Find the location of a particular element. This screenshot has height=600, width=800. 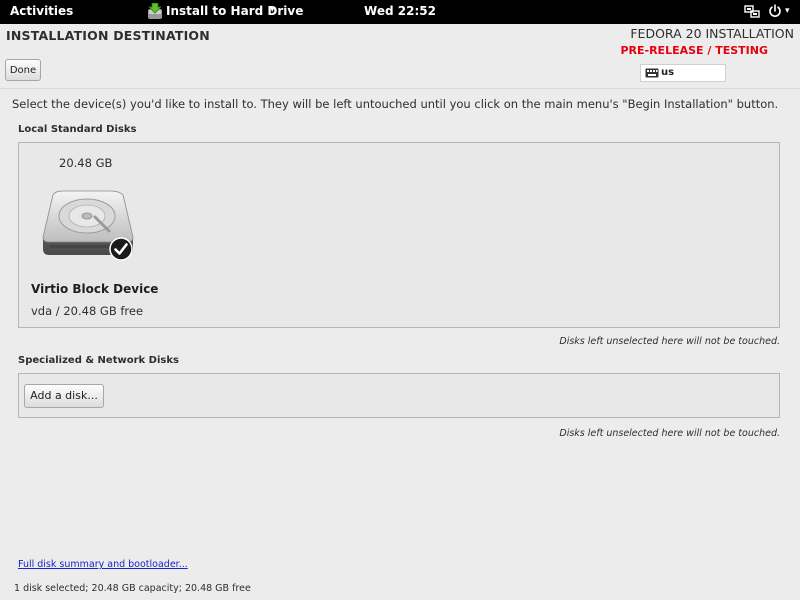

keyboard-icon is located at coordinates (652, 73).